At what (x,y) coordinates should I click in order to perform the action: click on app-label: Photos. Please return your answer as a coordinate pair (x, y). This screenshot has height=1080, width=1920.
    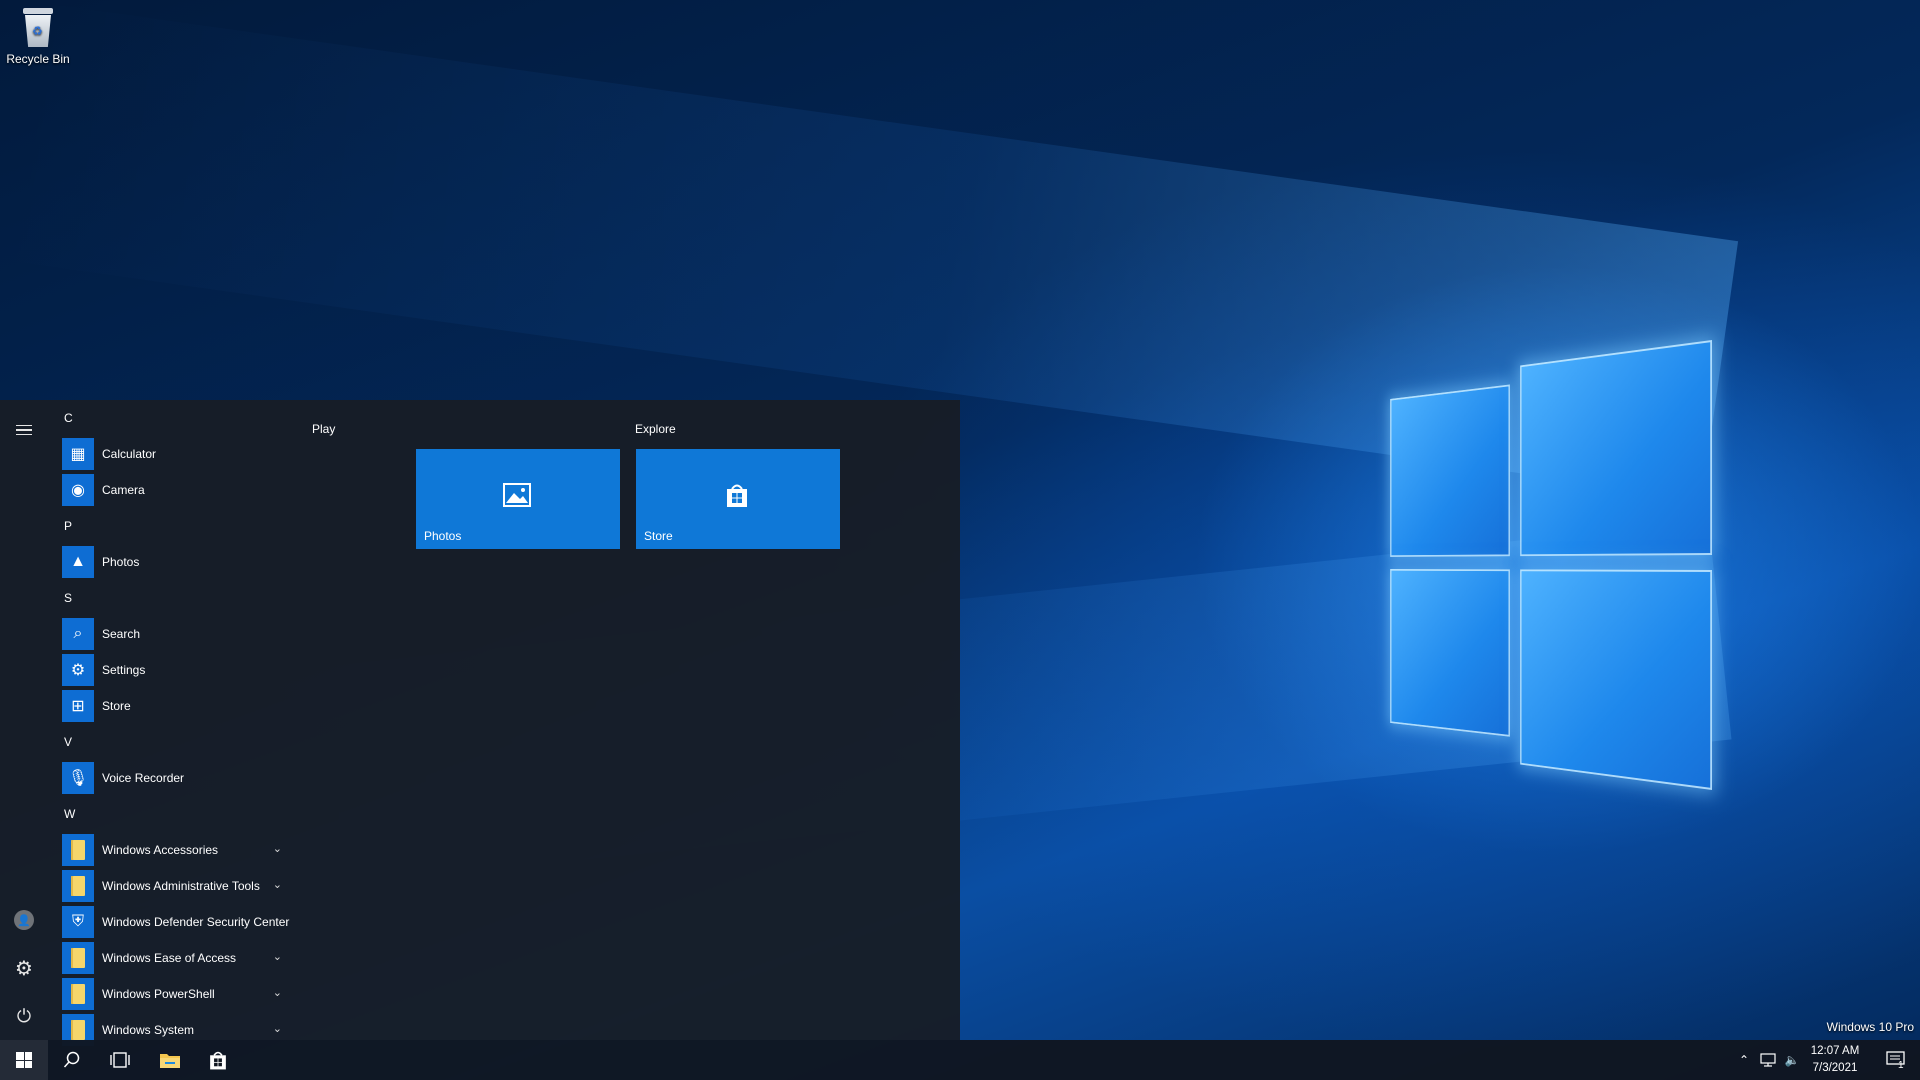
    Looking at the image, I should click on (121, 562).